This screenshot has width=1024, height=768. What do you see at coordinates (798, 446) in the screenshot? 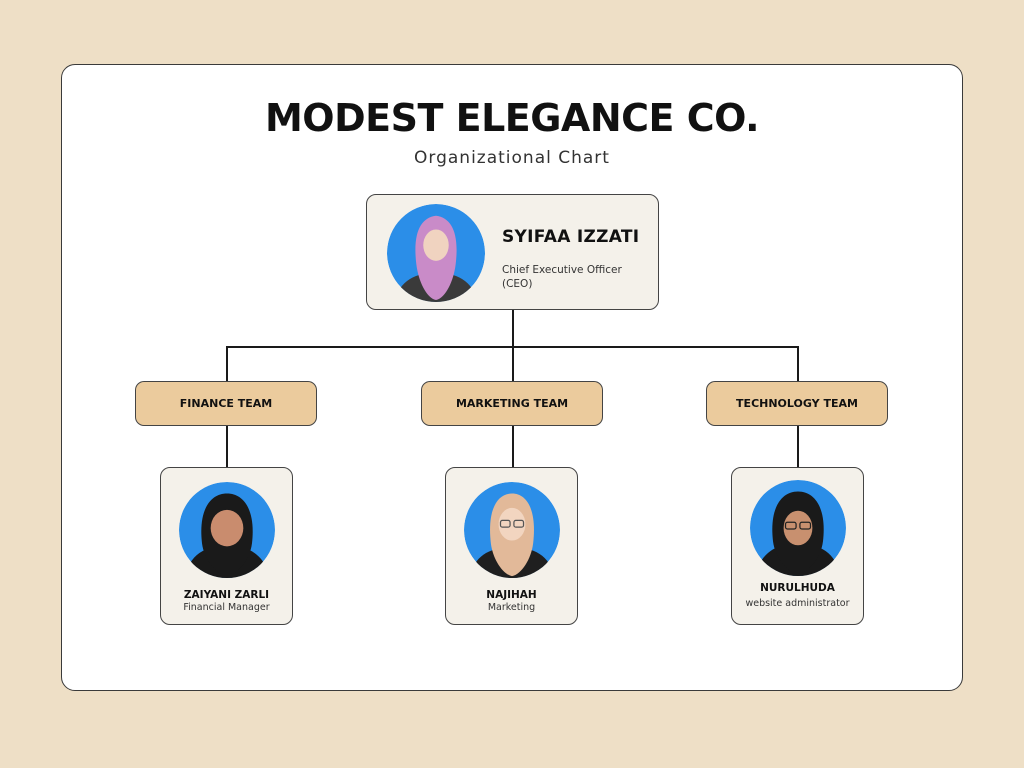
I see `connector-technology-down` at bounding box center [798, 446].